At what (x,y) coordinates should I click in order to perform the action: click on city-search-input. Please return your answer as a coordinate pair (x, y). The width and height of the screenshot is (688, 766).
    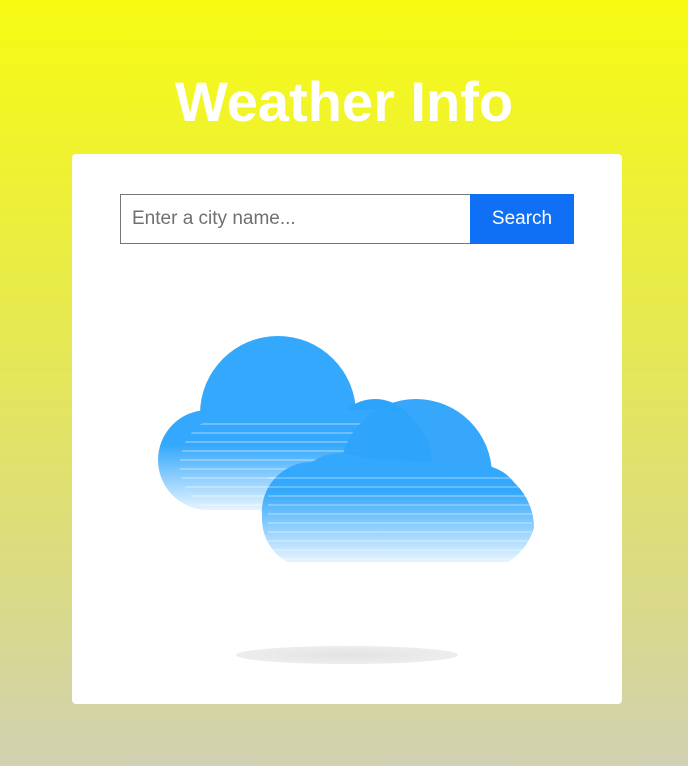
    Looking at the image, I should click on (295, 219).